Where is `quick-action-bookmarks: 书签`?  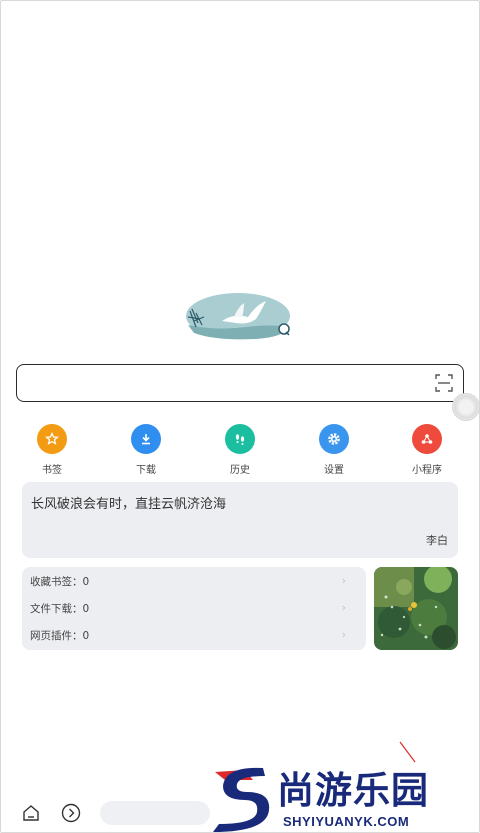
quick-action-bookmarks: 书签 is located at coordinates (52, 450).